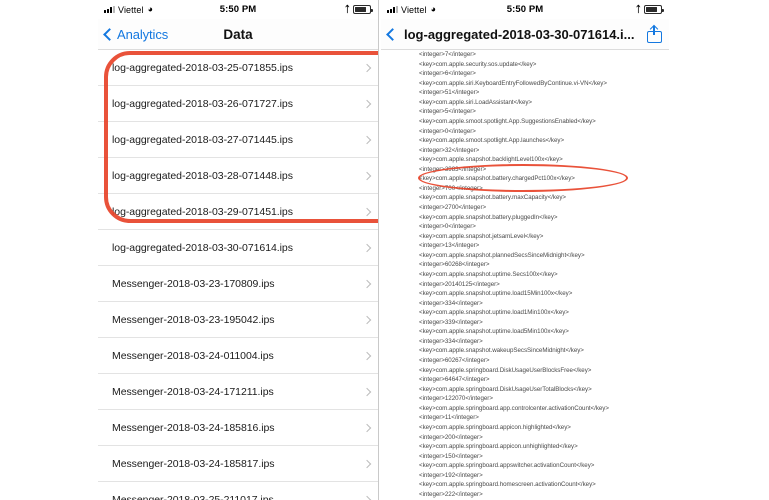  I want to click on file-name-label: log-aggregated-2018-03-25-071855.ips, so click(202, 67).